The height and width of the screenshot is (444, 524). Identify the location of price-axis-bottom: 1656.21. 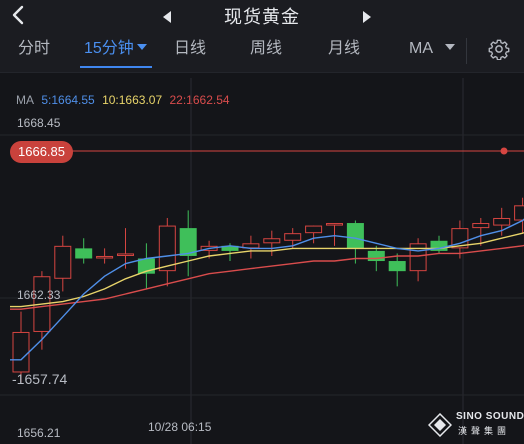
(39, 433).